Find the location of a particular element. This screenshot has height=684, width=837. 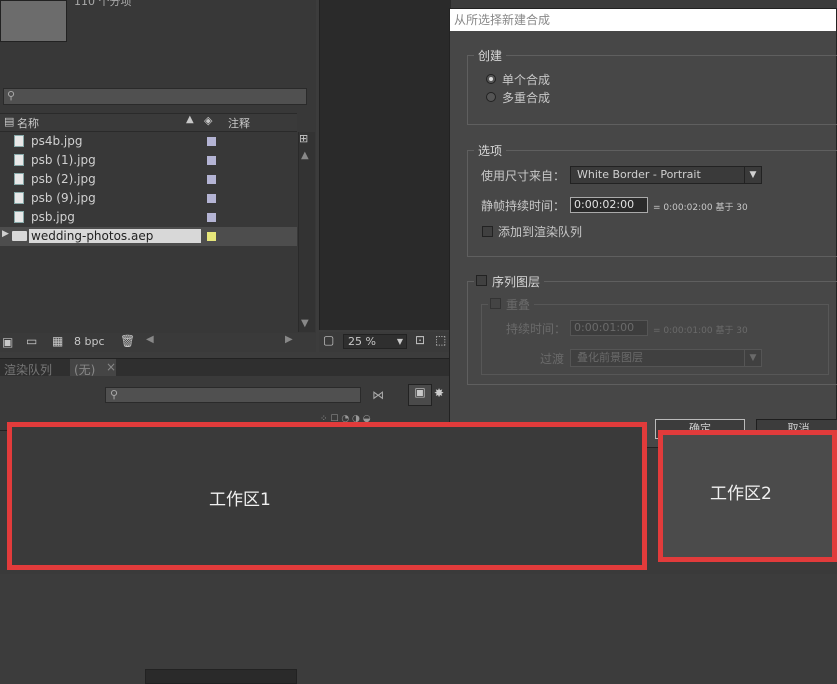

transition-select: 叠化前景图层 ▼ is located at coordinates (666, 358).